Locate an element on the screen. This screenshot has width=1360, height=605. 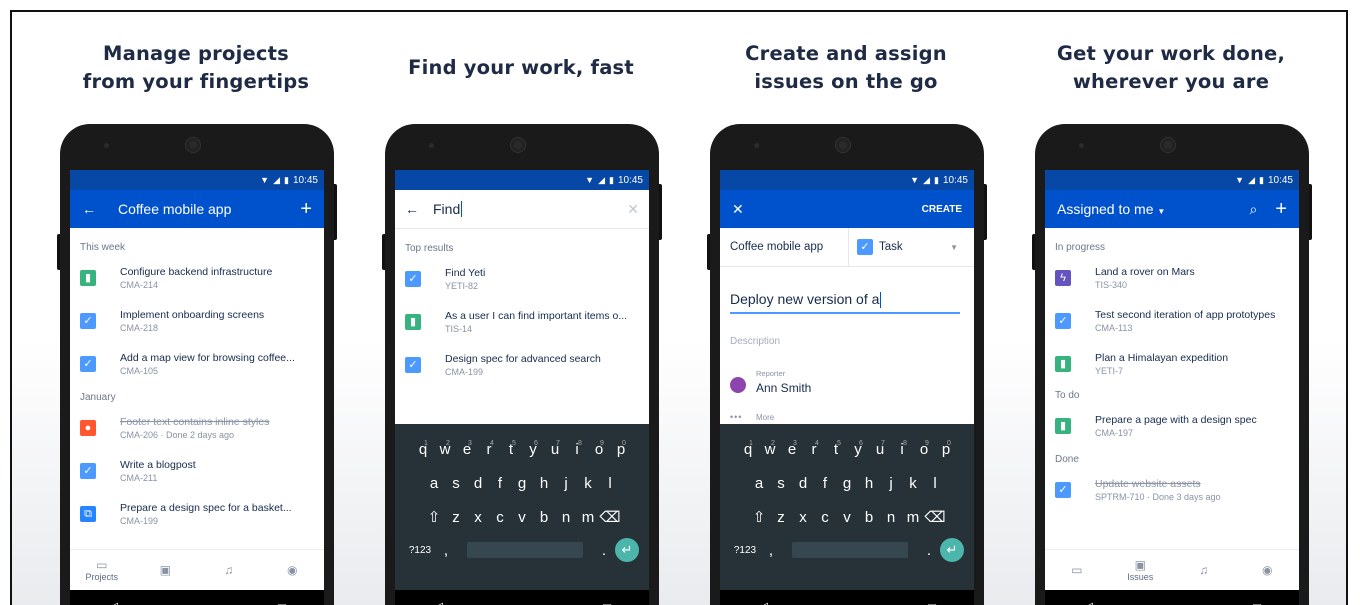
project-selector: Coffee mobile app is located at coordinates (784, 247).